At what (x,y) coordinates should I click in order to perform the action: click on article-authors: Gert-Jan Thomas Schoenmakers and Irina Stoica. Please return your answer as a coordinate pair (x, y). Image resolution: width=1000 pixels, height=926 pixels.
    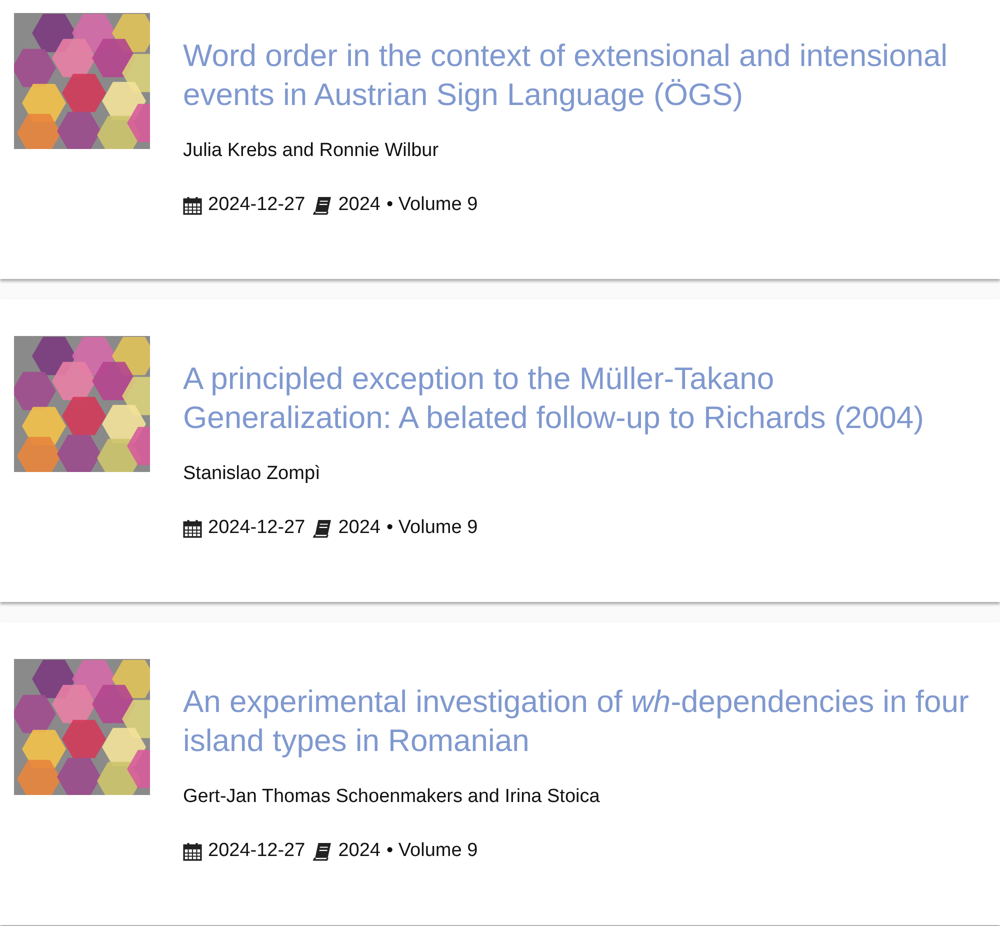
    Looking at the image, I should click on (391, 797).